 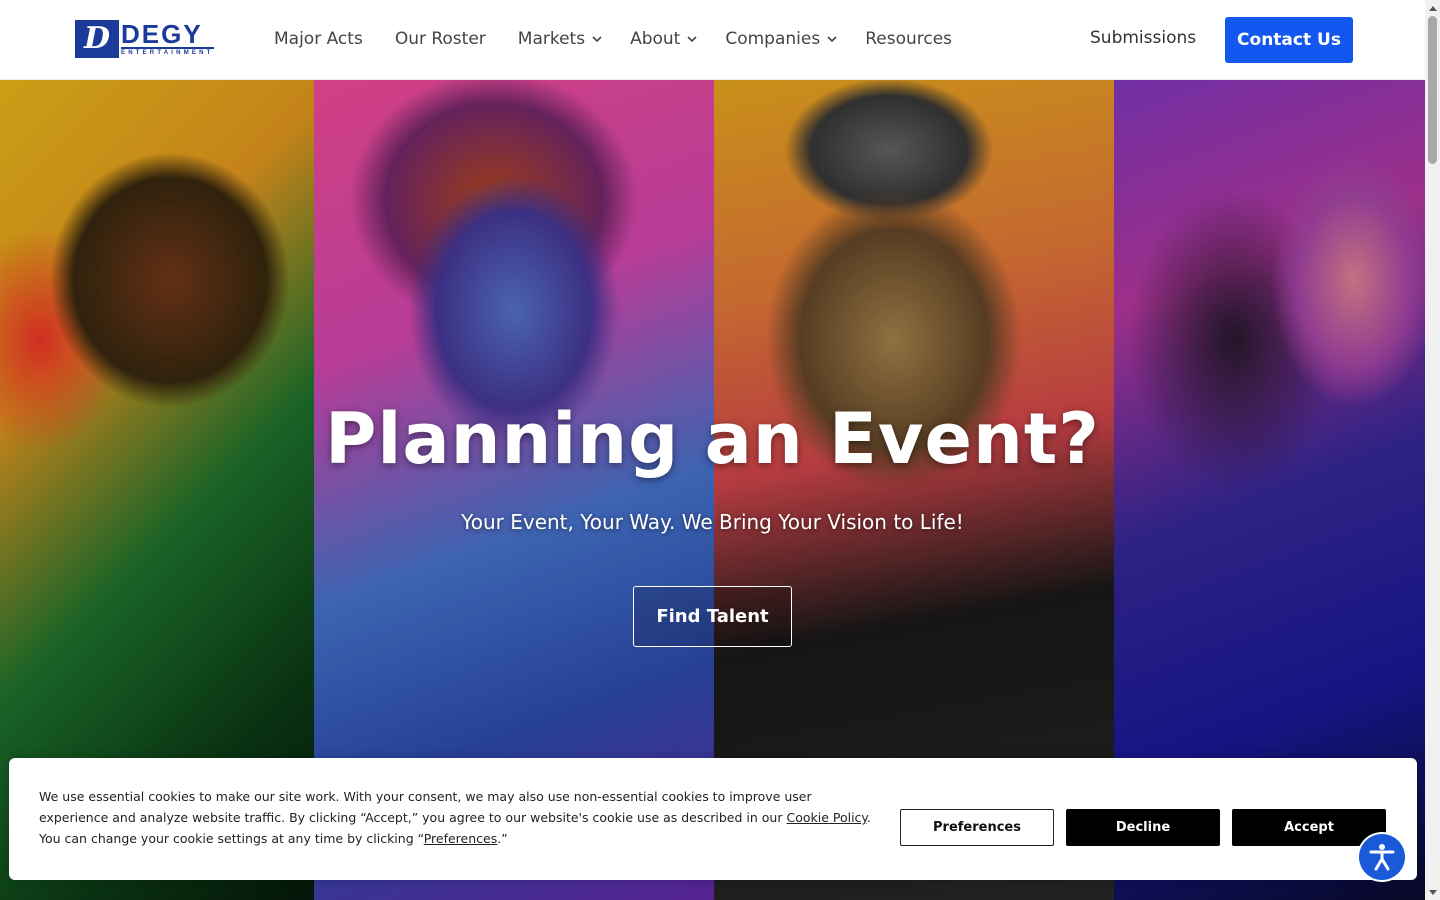 I want to click on nav-item-markets: Markets, so click(x=560, y=39).